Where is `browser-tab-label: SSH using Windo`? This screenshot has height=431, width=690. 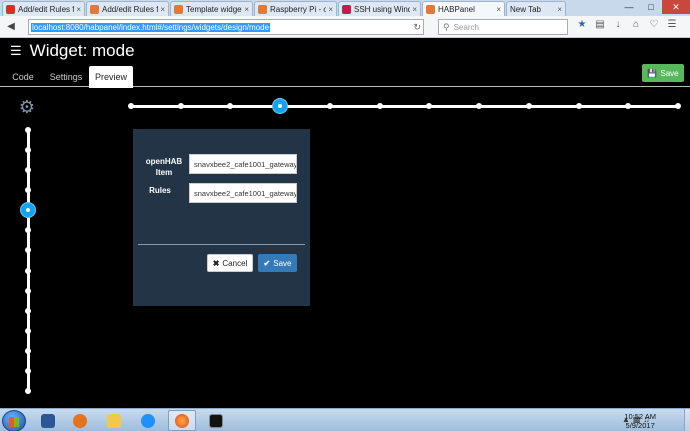
browser-tab-label: SSH using Windo is located at coordinates (382, 9).